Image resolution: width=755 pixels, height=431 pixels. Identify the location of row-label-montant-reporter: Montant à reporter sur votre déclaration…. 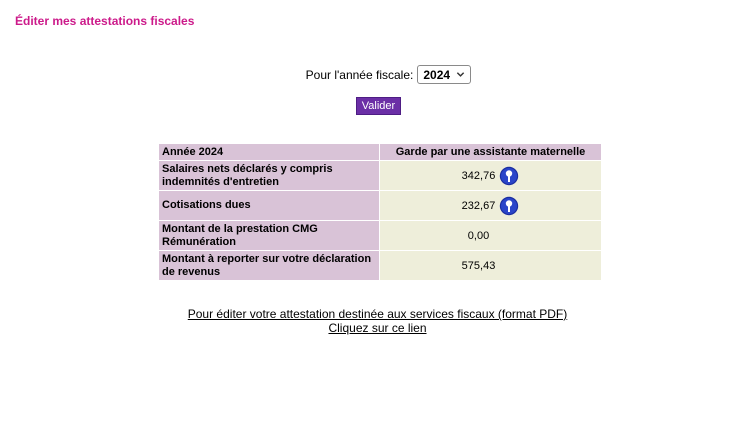
(269, 265).